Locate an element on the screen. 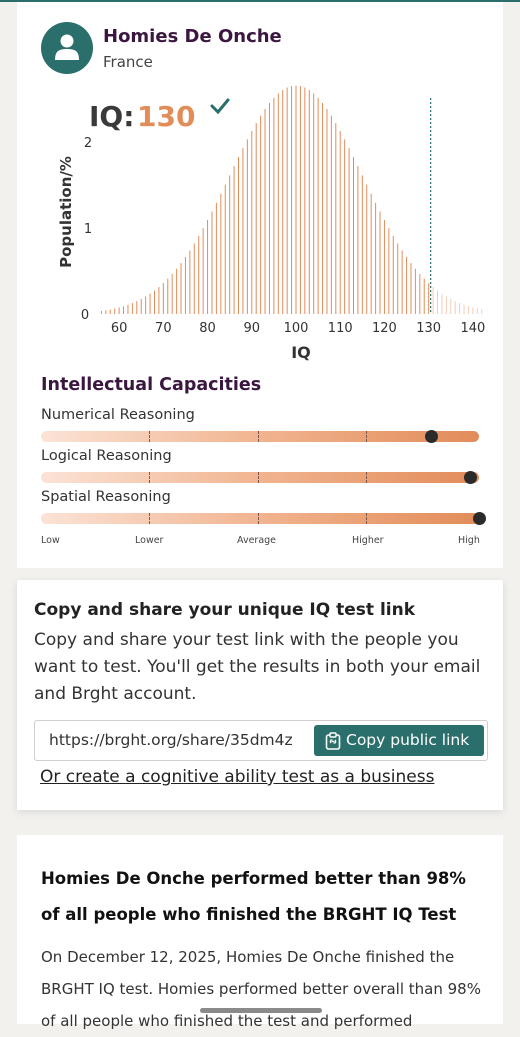 This screenshot has height=1037, width=520. share-link-text: https://brght.org/share/35dm4z is located at coordinates (177, 740).